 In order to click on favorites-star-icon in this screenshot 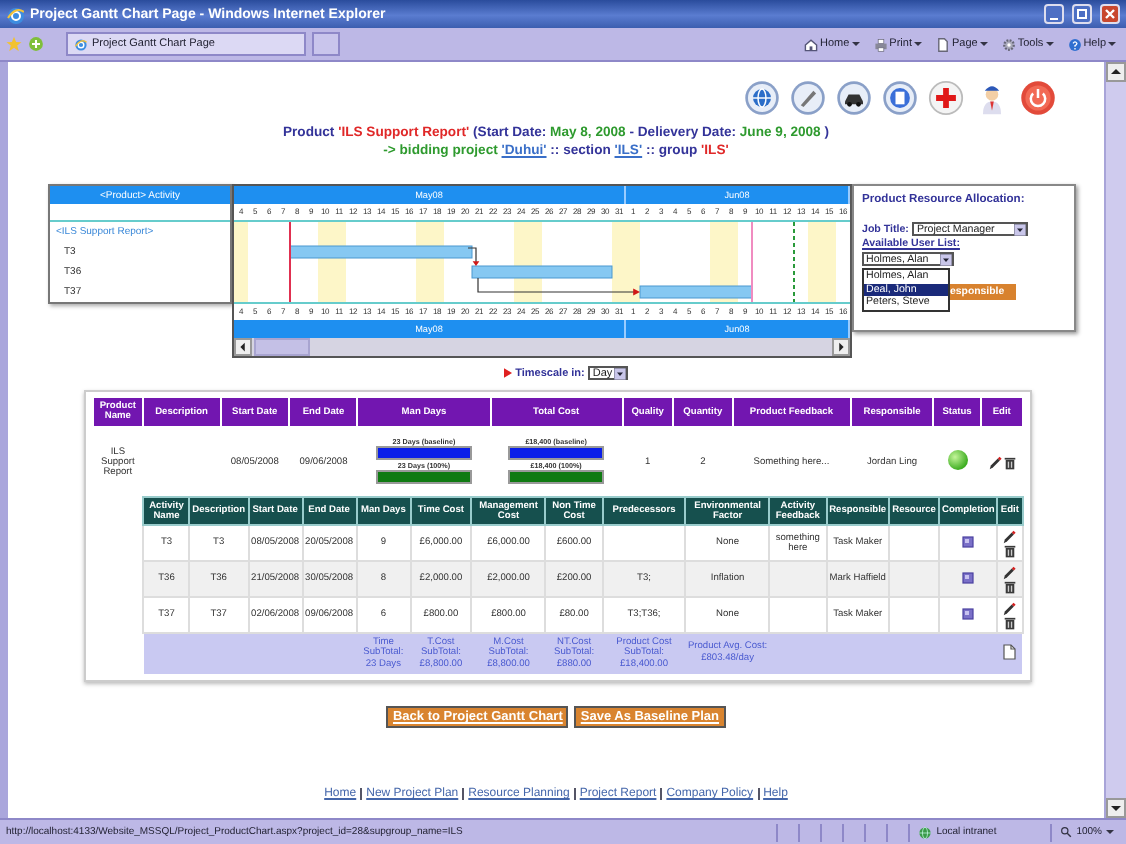, I will do `click(14, 44)`.